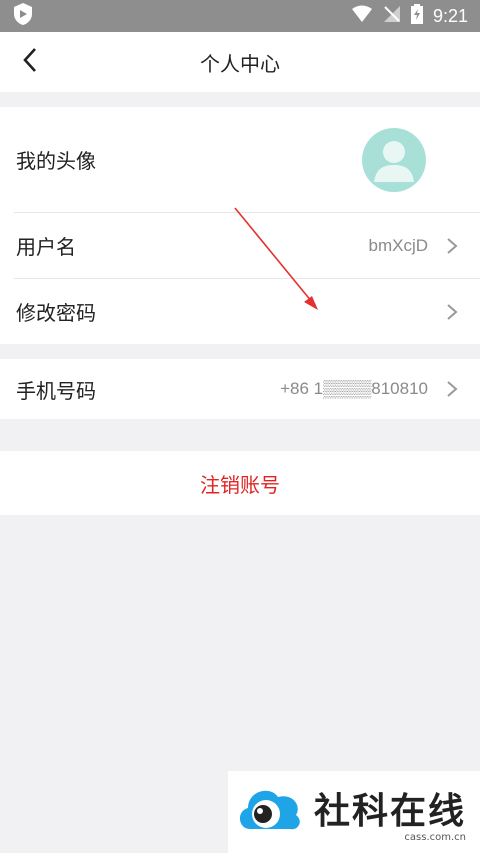  Describe the element at coordinates (270, 812) in the screenshot. I see `cloud-eye-logo-icon` at that location.